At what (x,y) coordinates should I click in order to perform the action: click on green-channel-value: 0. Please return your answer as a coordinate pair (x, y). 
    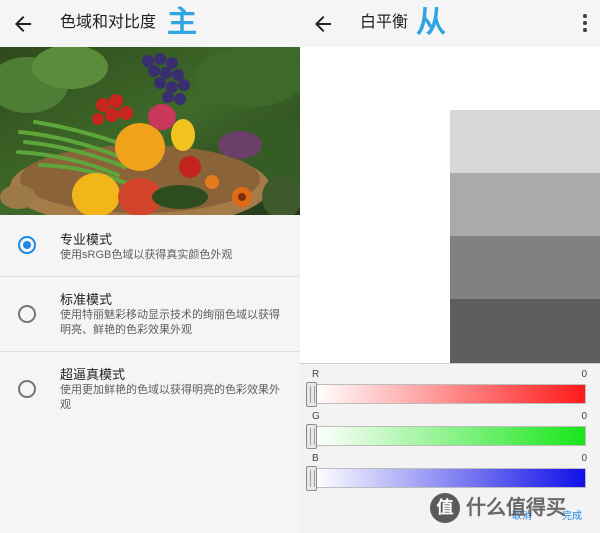
    Looking at the image, I should click on (584, 416).